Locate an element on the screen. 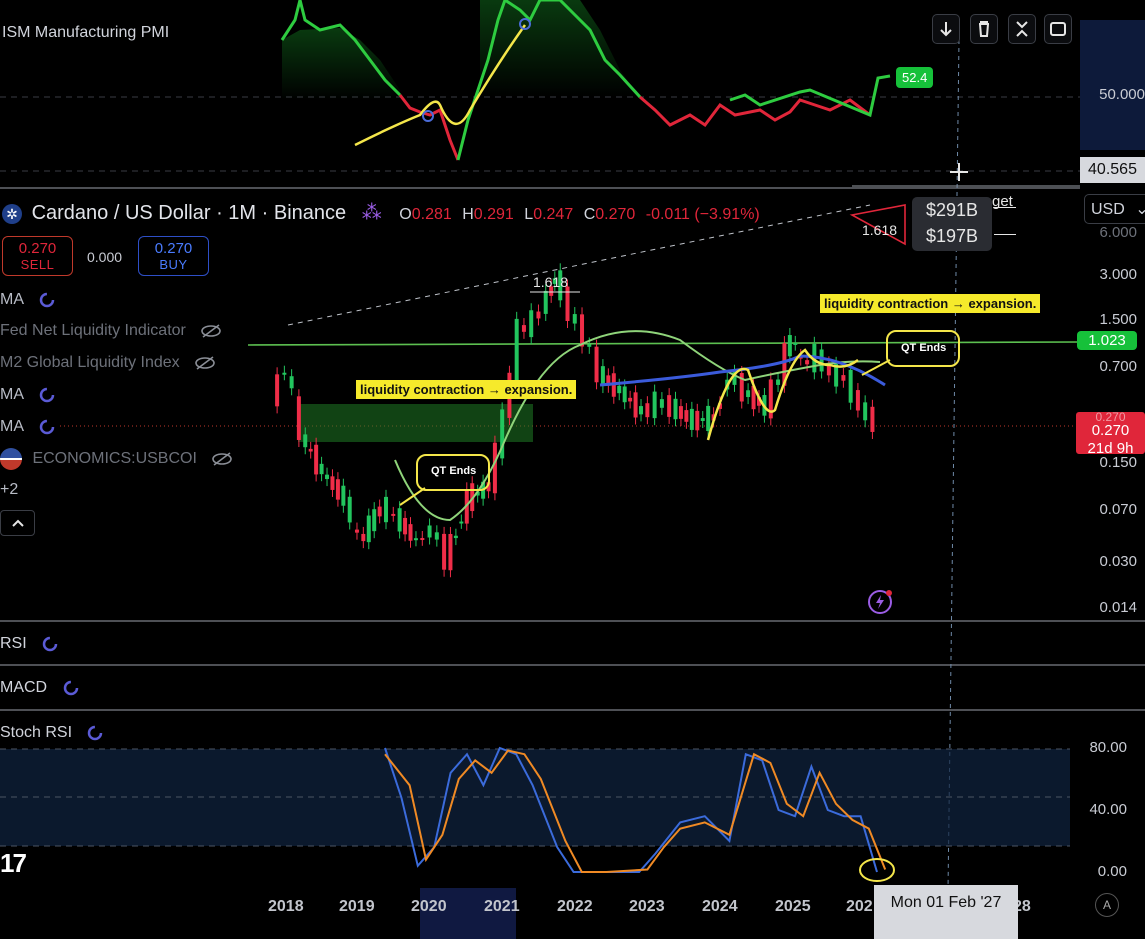 The image size is (1145, 939). maximize-button is located at coordinates (1058, 29).